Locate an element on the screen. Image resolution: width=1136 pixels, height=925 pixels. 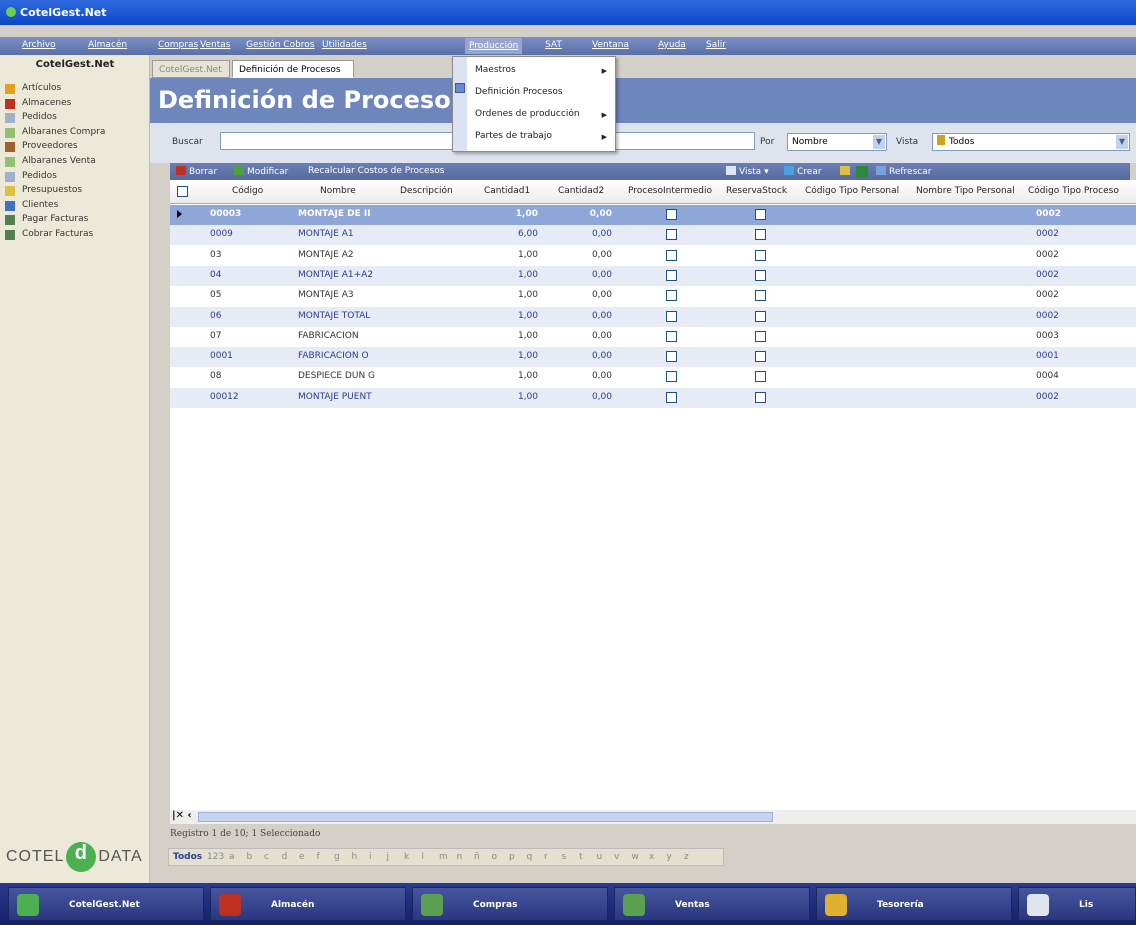
vista-select: Todos ▼ is located at coordinates (1031, 142).